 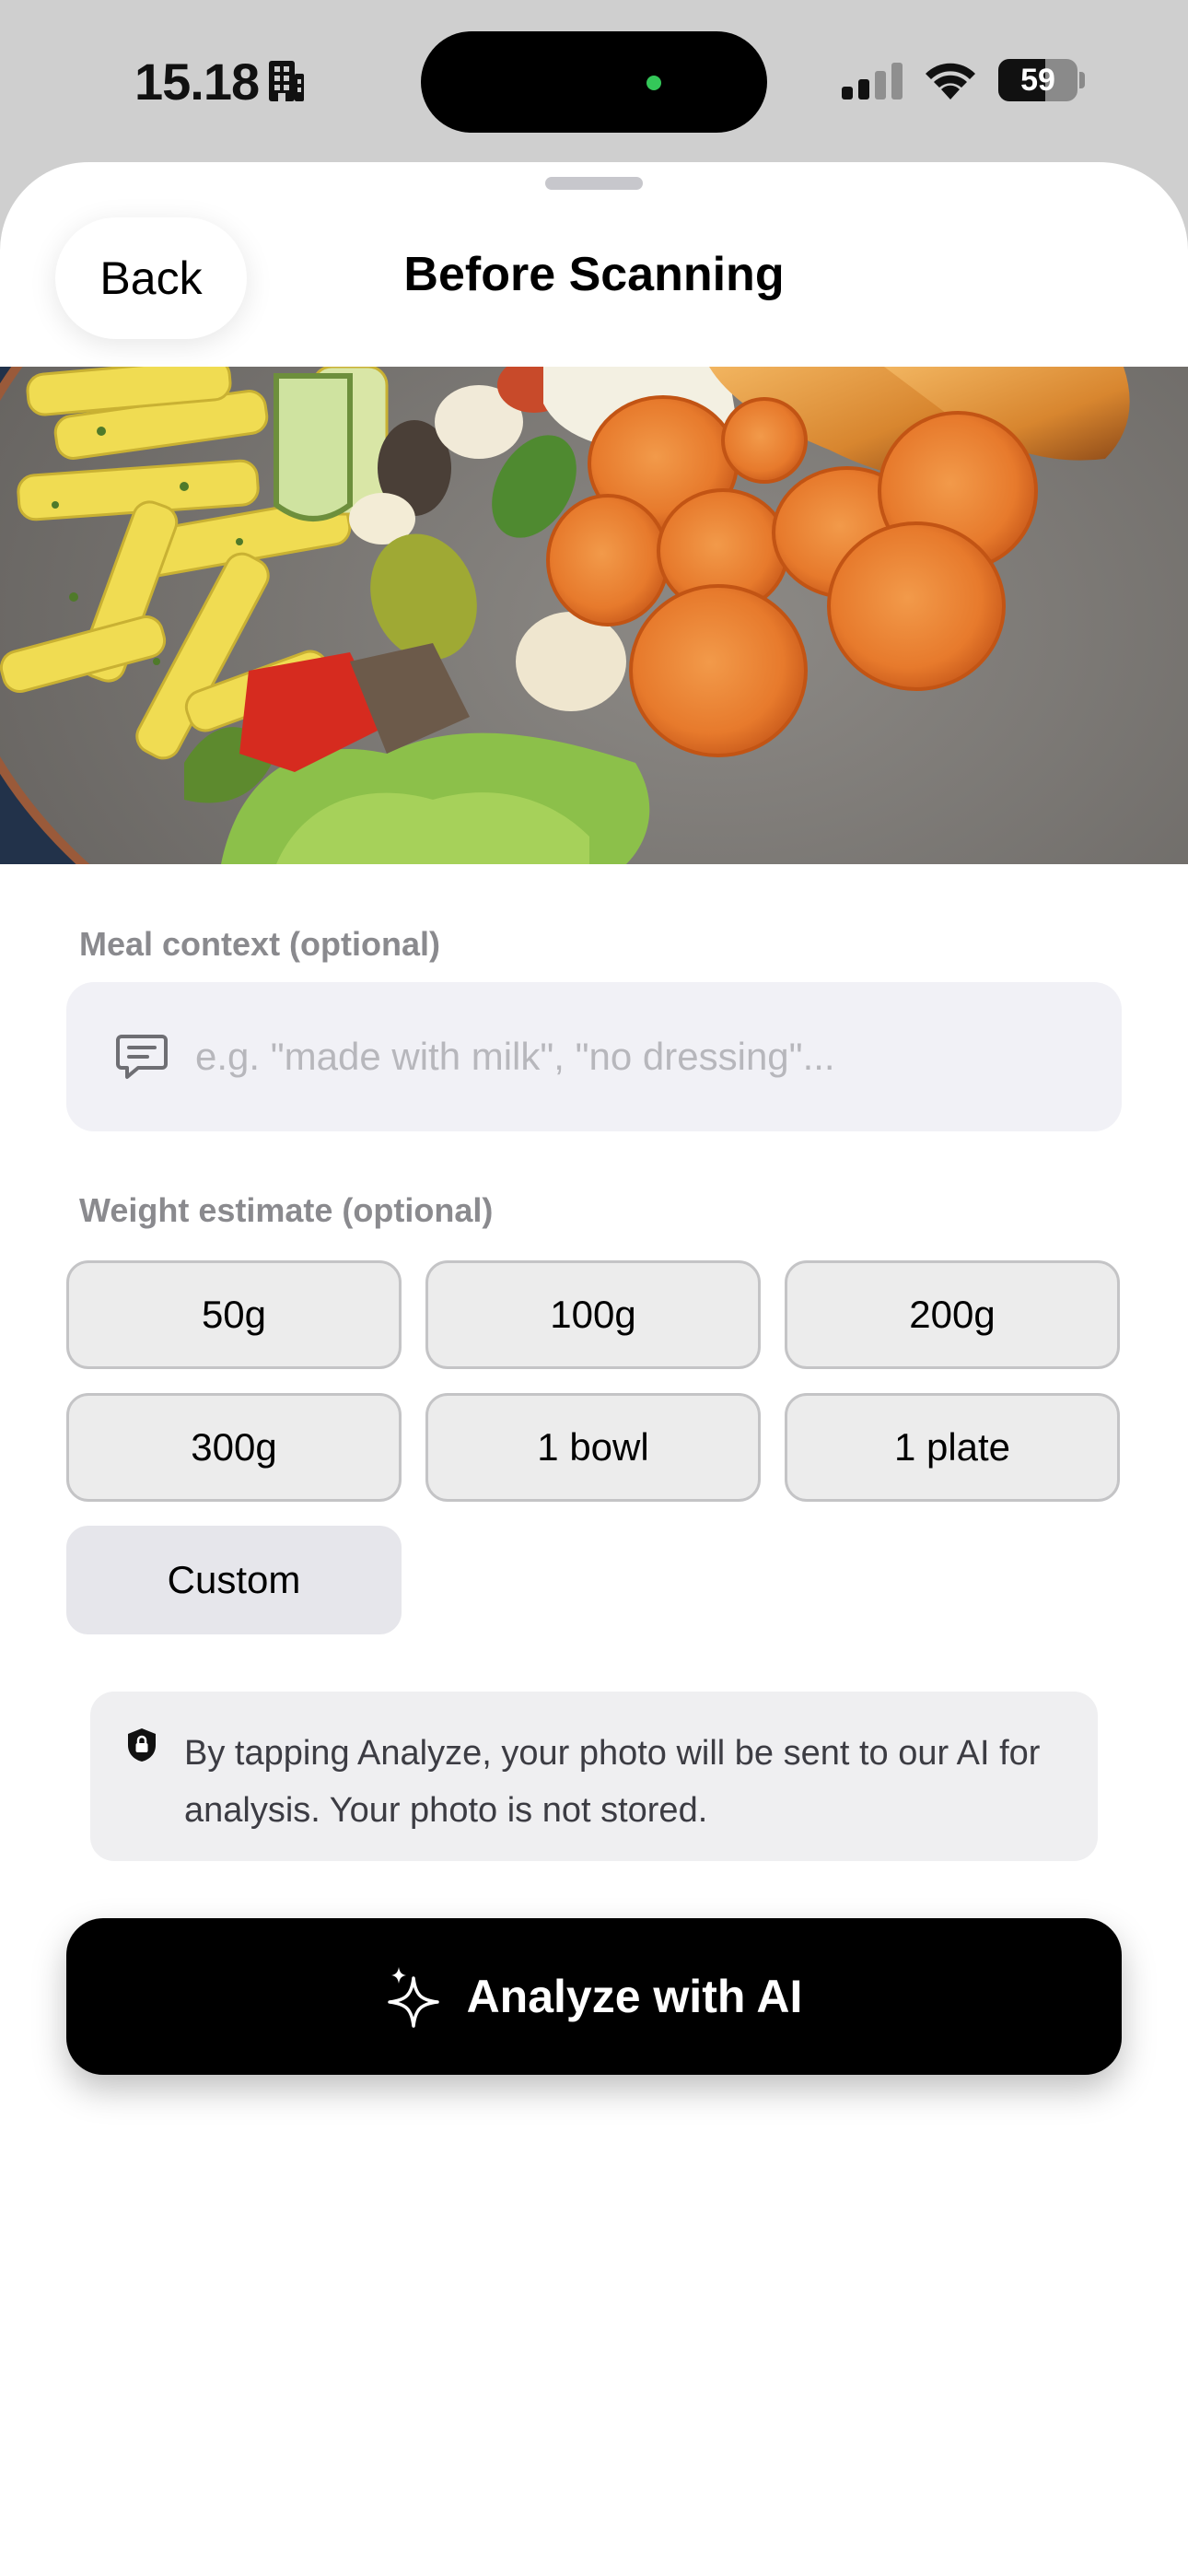 What do you see at coordinates (593, 1447) in the screenshot?
I see `weight-chip-1-bowl: 1 bowl` at bounding box center [593, 1447].